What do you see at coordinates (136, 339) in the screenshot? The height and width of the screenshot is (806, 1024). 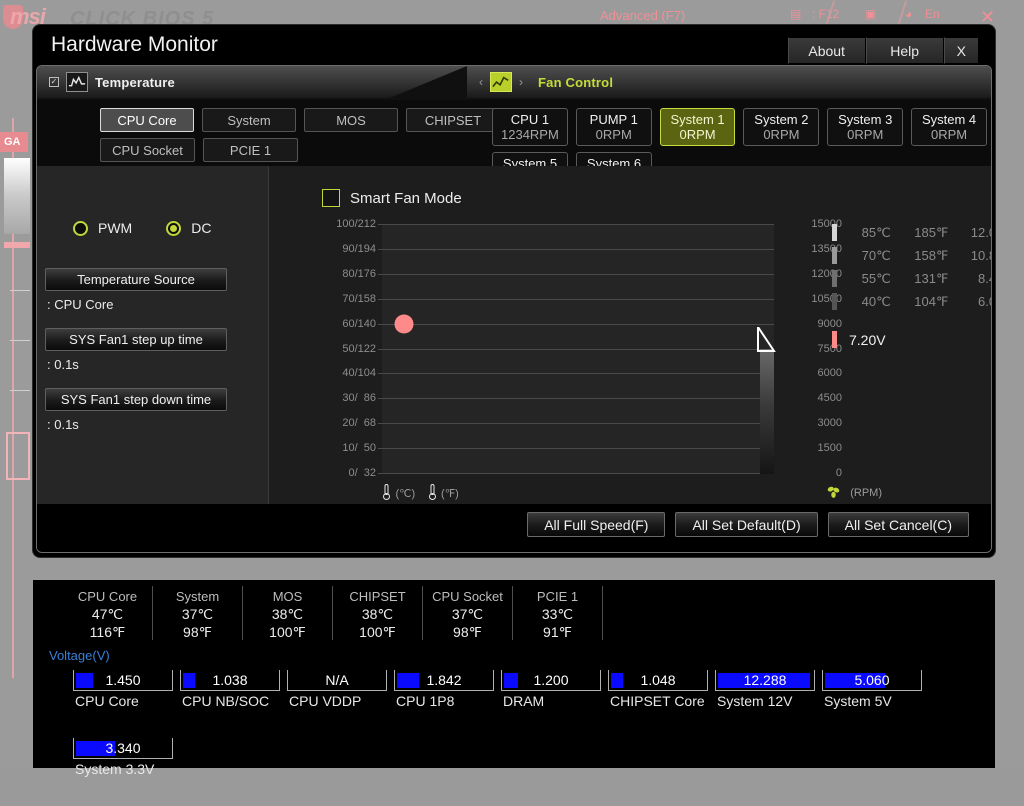 I see `step-up-time-button: SYS Fan1 step up time` at bounding box center [136, 339].